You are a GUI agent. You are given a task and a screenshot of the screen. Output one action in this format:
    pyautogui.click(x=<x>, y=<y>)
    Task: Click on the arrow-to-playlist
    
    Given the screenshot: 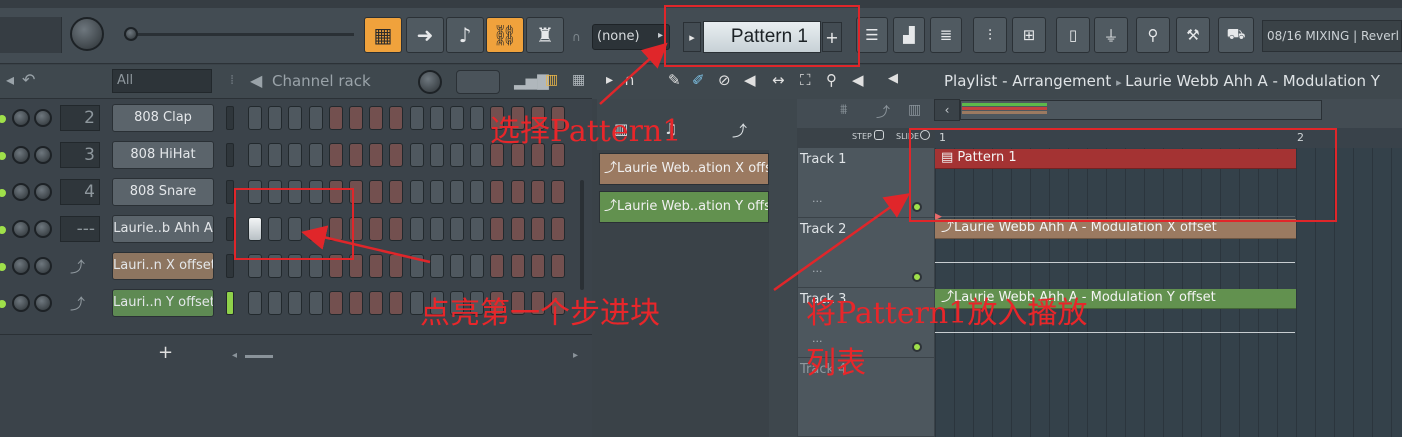 What is the action you would take?
    pyautogui.click(x=842, y=242)
    